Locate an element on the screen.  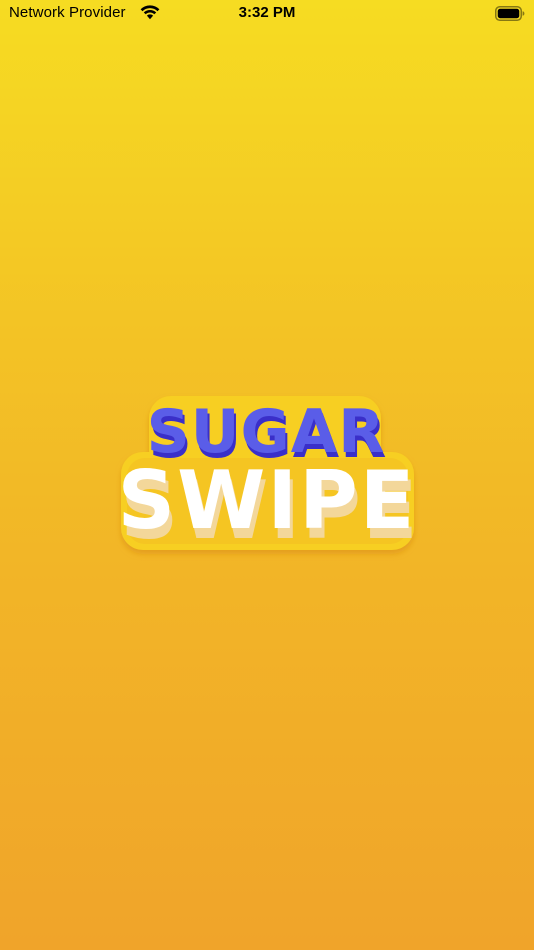
battery-icon is located at coordinates (510, 13).